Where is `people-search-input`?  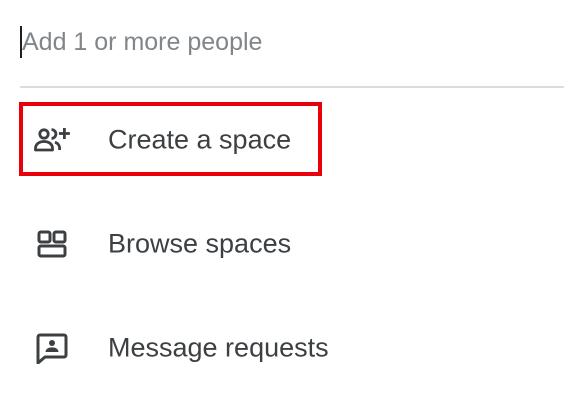 people-search-input is located at coordinates (292, 42).